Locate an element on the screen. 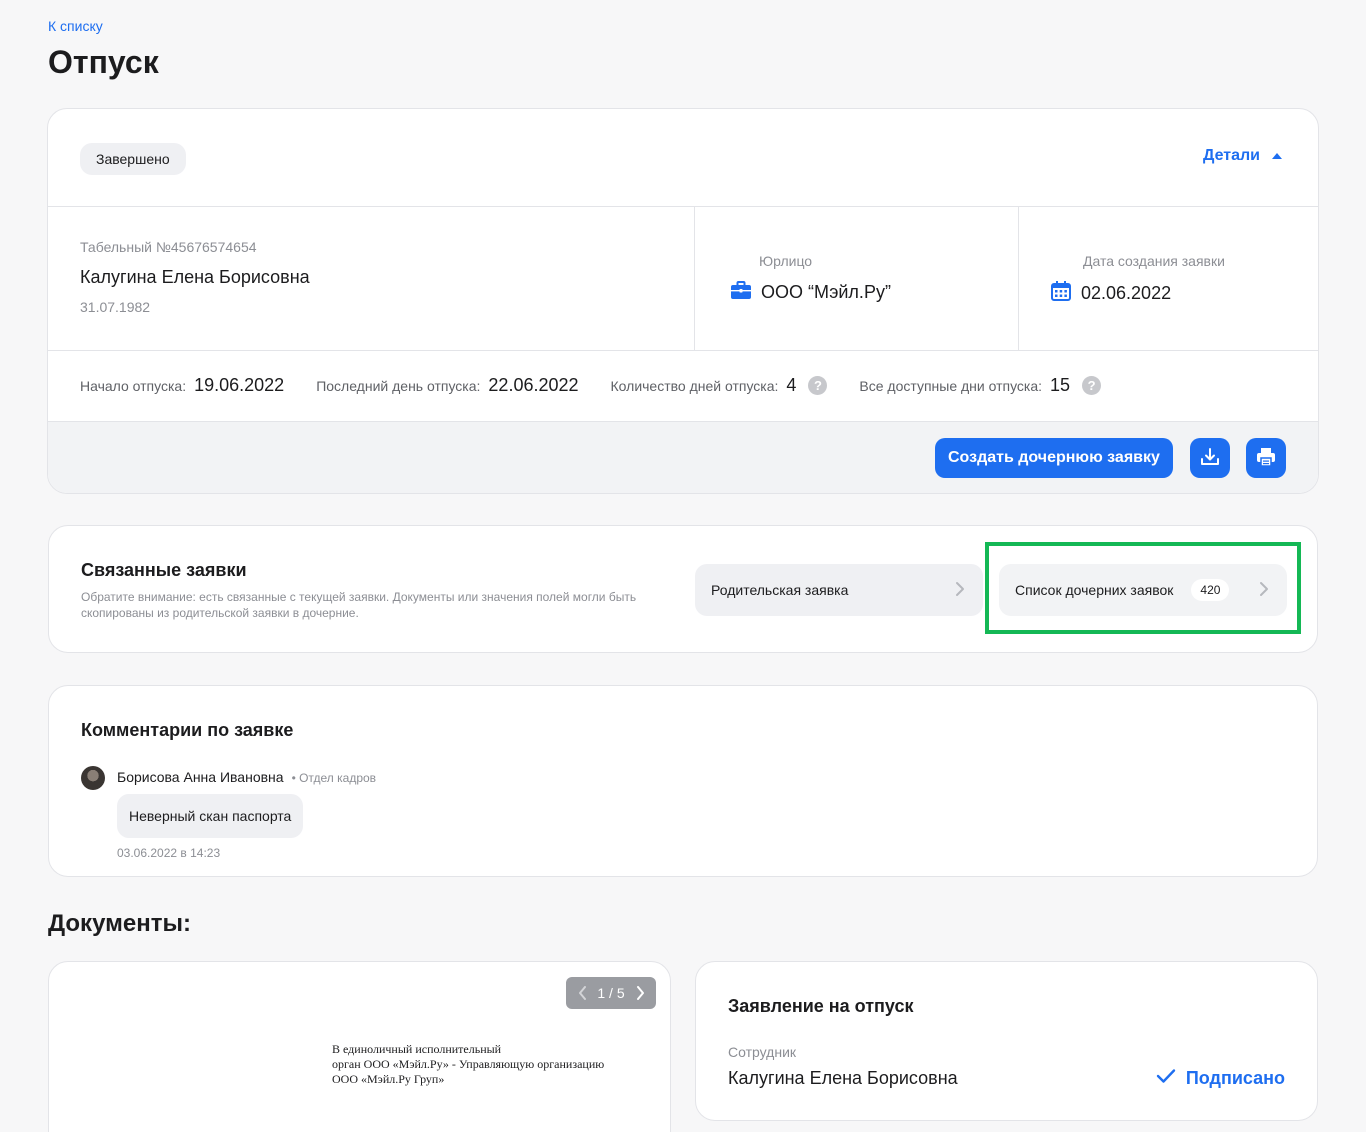  parent-request-label: Родительская заявка is located at coordinates (780, 590).